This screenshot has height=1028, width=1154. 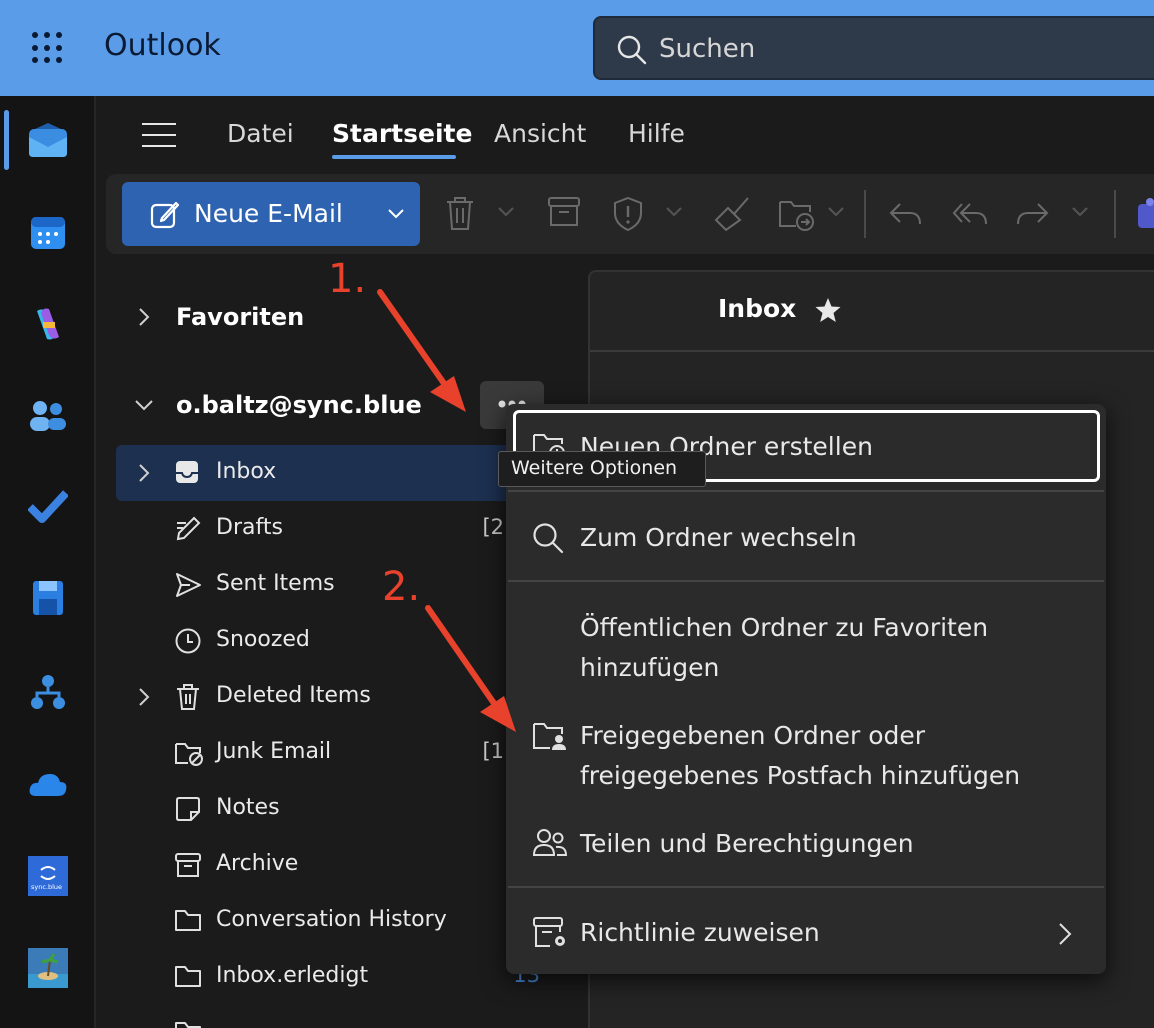 What do you see at coordinates (48, 968) in the screenshot?
I see `app-island-icon` at bounding box center [48, 968].